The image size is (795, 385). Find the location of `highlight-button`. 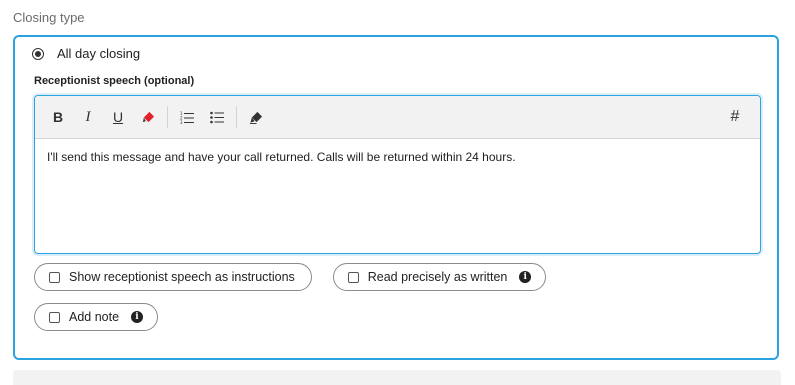

highlight-button is located at coordinates (148, 117).